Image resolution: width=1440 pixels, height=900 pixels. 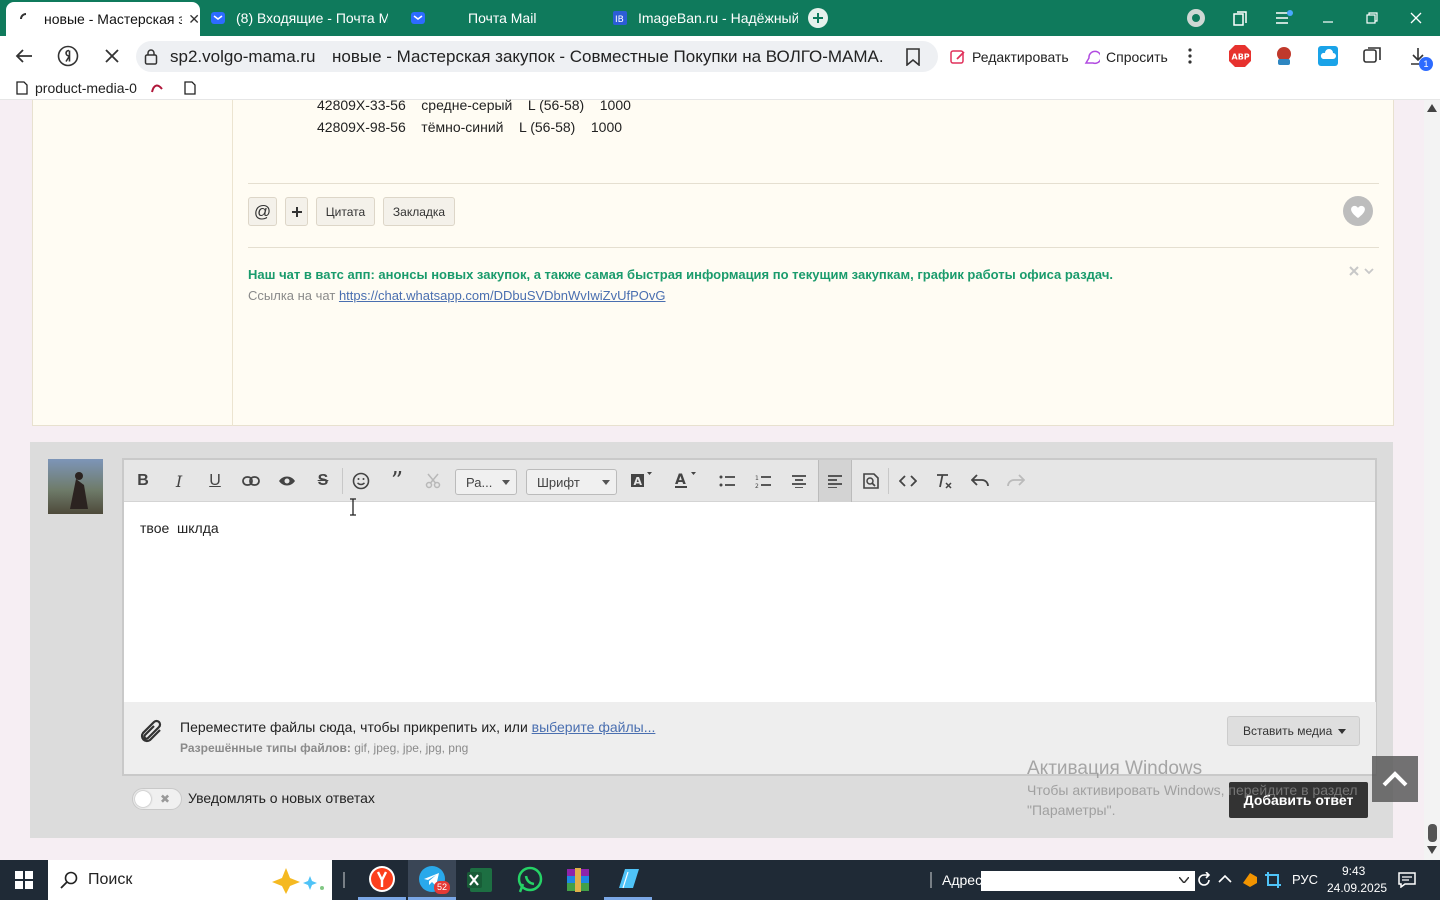 I want to click on underline-icon: U, so click(x=215, y=481).